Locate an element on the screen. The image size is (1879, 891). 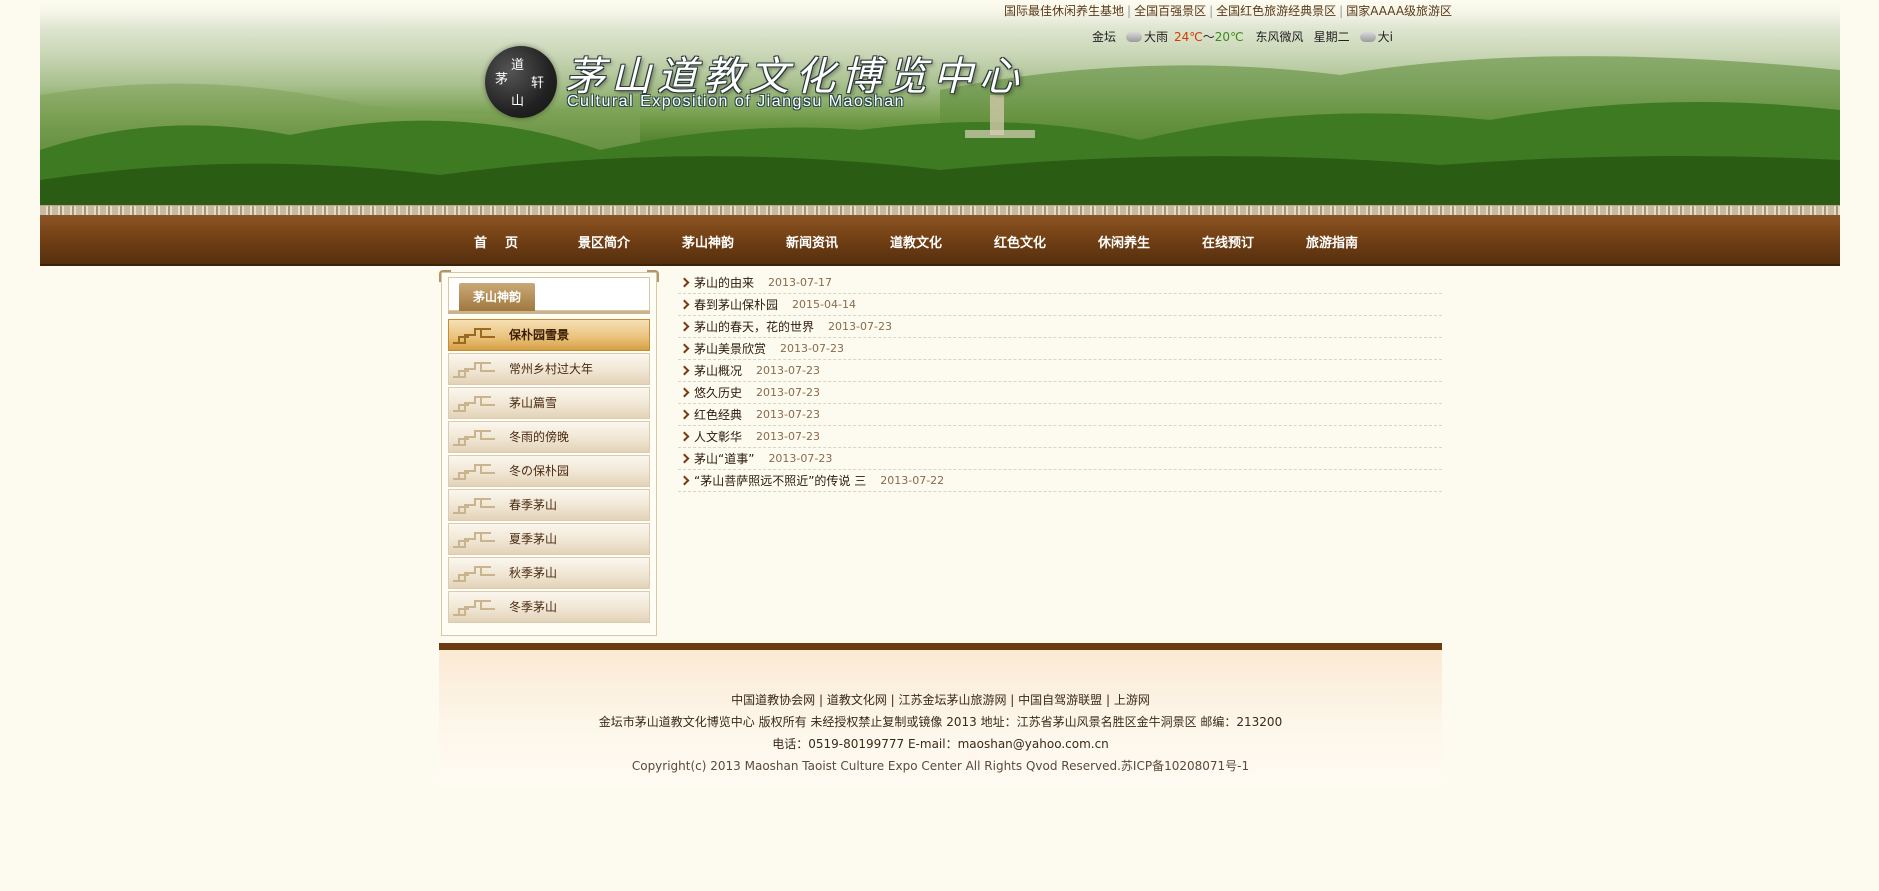
sidebar-item: 保朴园雪景 is located at coordinates (549, 335).